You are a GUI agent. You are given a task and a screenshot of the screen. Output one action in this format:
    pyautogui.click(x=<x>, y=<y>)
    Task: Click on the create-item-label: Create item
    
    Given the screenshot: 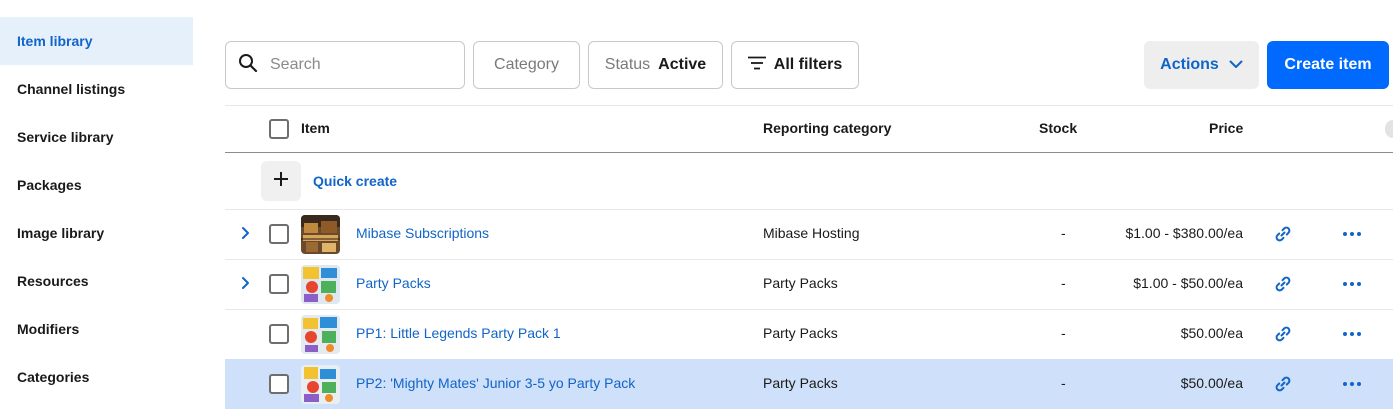 What is the action you would take?
    pyautogui.click(x=1328, y=64)
    